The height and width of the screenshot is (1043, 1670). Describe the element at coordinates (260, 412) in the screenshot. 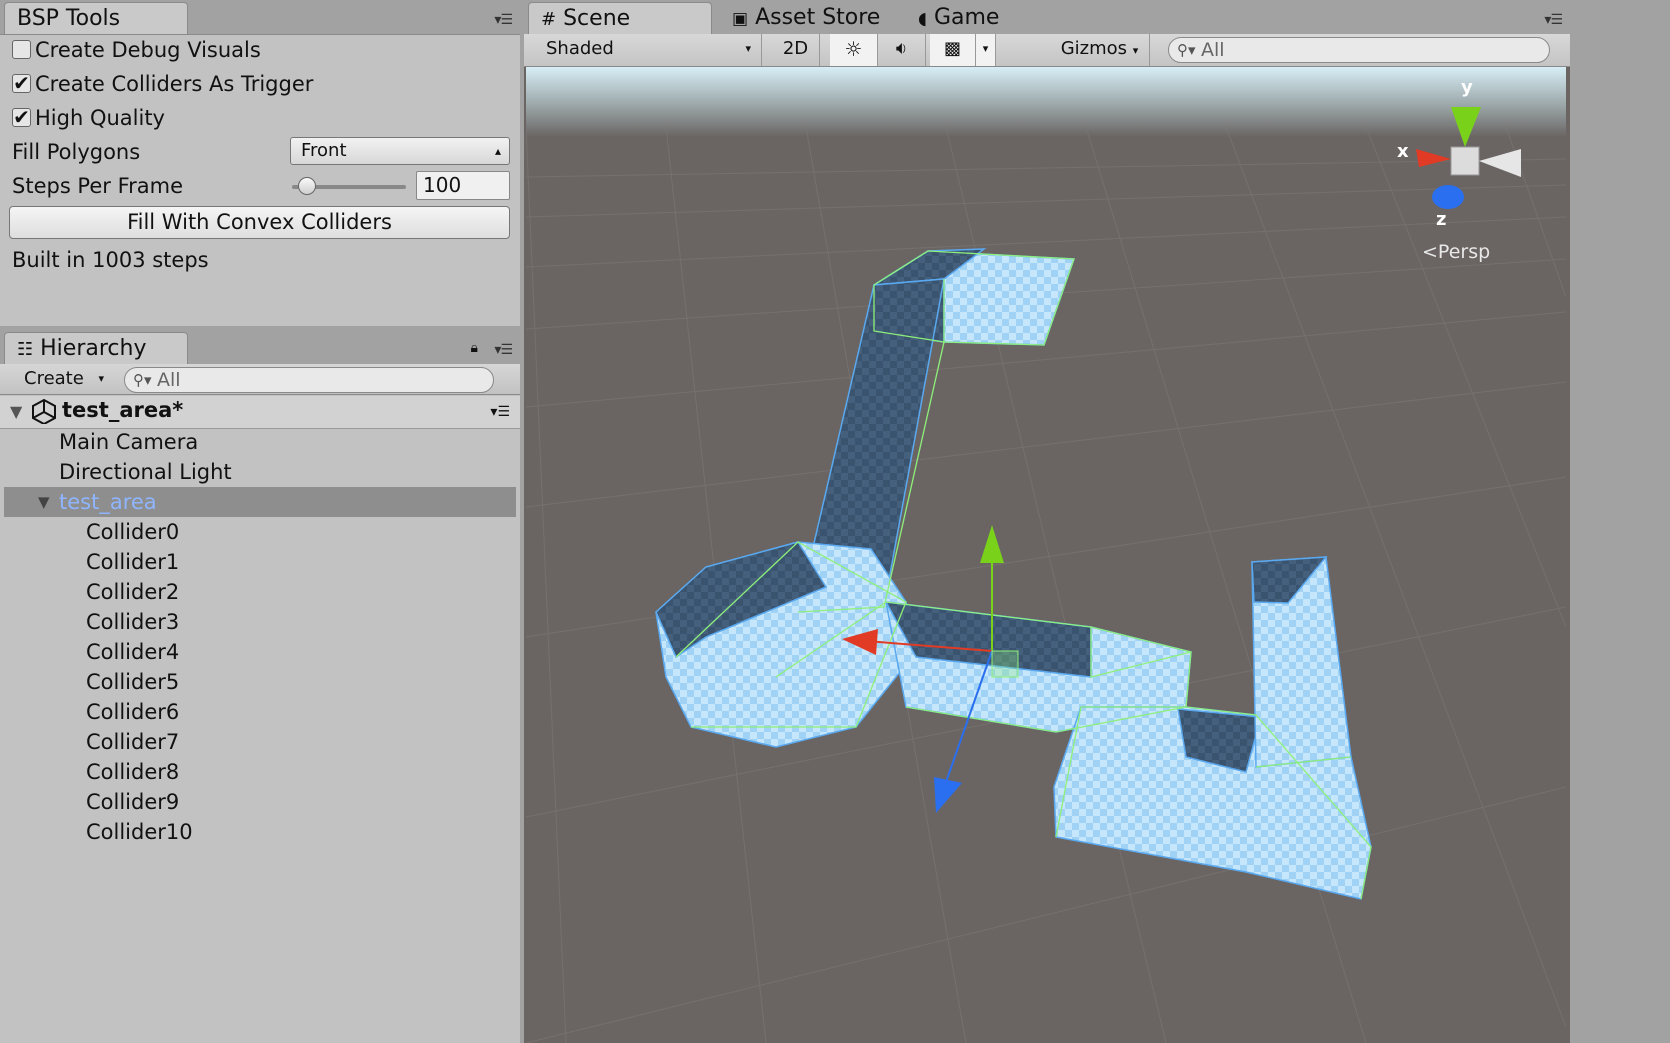

I see `scene-header-row: ▼ test_area* ▾☰` at that location.